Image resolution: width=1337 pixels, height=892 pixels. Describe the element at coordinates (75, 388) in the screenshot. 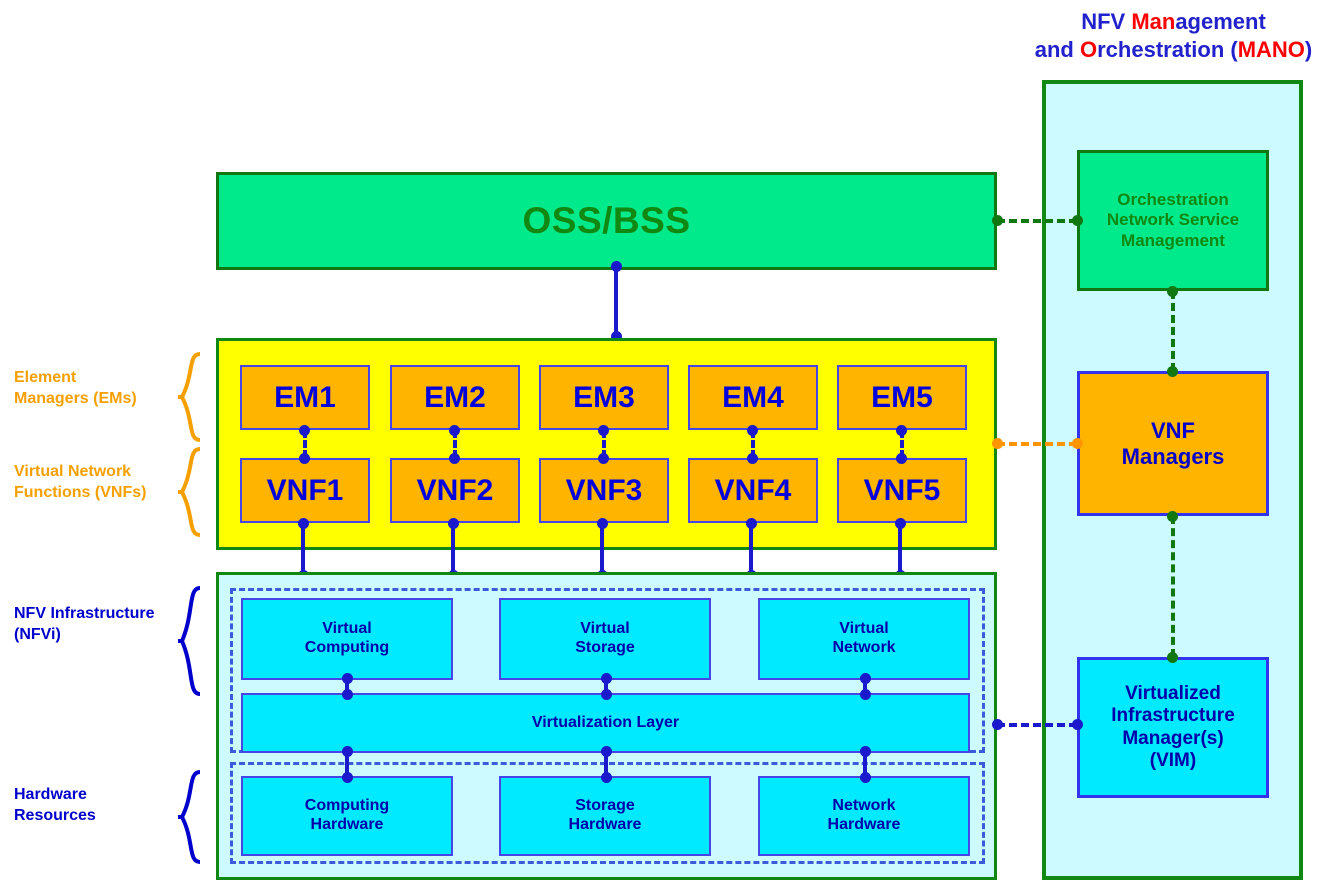

I see `side-label-element-managers: Element Managers (EMs)` at that location.